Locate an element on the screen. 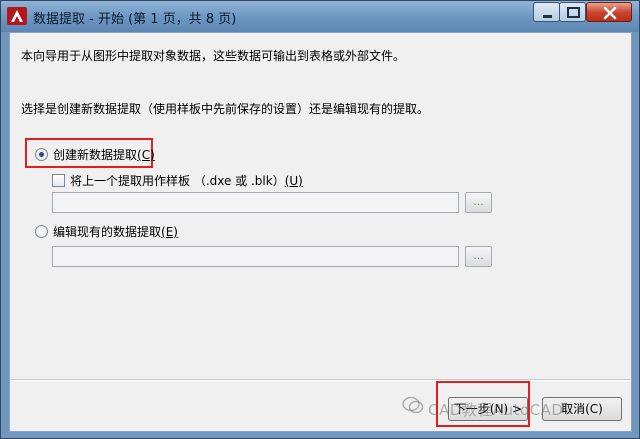 This screenshot has height=439, width=640. next-button-highlight is located at coordinates (483, 404).